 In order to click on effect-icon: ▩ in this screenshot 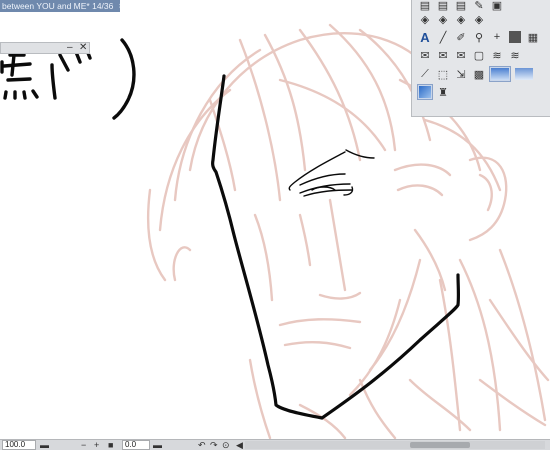, I will do `click(479, 74)`.